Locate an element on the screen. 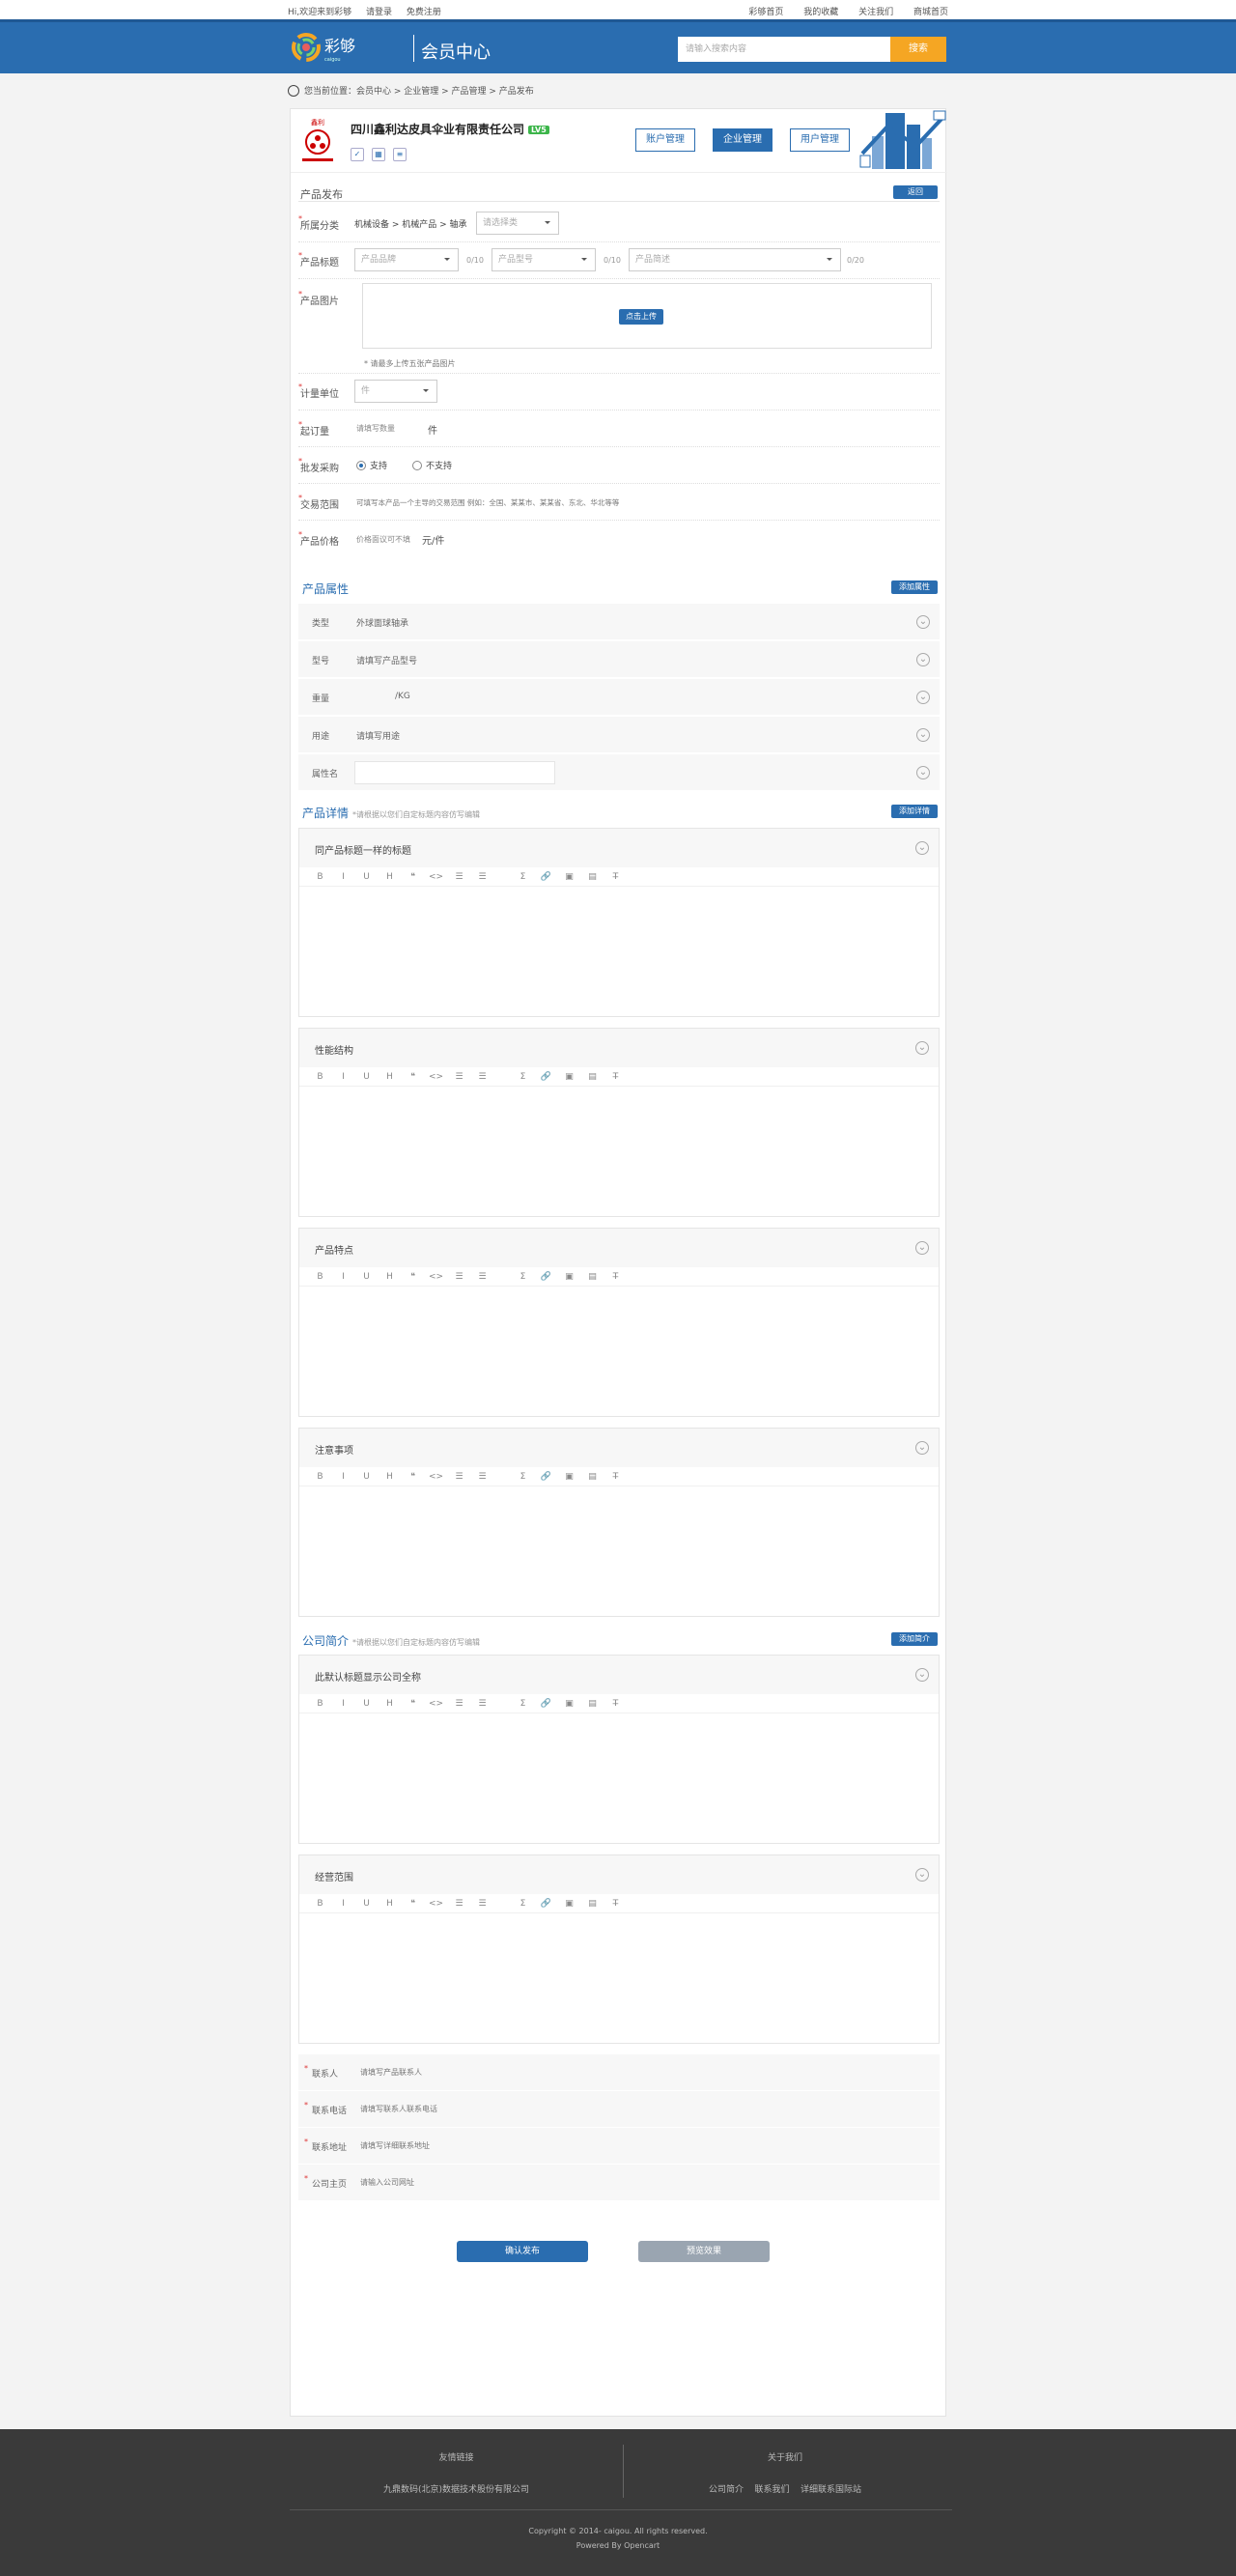  category-select: 请选择类 is located at coordinates (517, 223).